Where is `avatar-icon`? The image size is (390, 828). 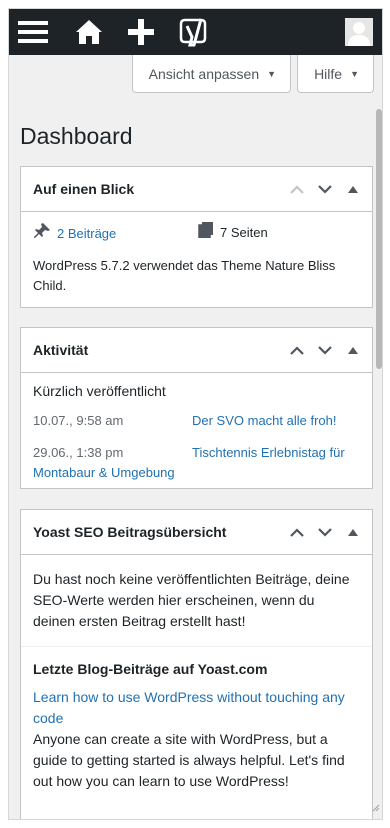 avatar-icon is located at coordinates (359, 32).